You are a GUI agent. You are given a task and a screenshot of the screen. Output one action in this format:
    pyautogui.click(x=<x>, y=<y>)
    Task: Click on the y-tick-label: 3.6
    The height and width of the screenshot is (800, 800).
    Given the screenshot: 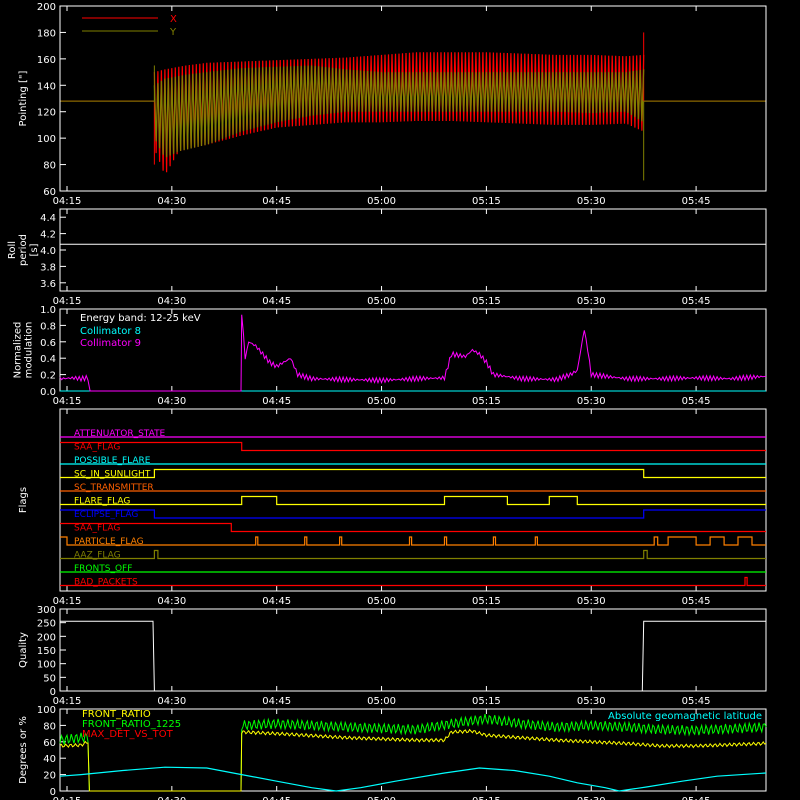 What is the action you would take?
    pyautogui.click(x=48, y=284)
    